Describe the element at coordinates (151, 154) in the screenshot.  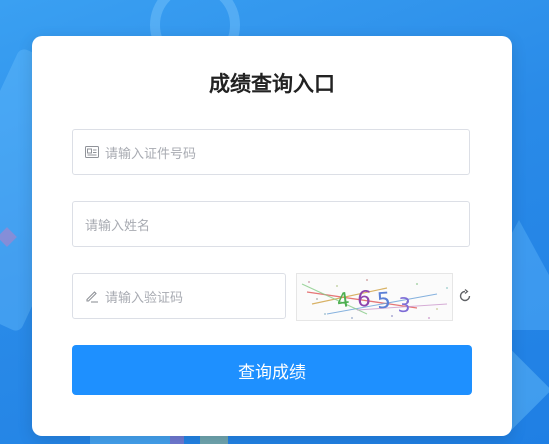
I see `id-number-placeholder: 请输入证件号码` at that location.